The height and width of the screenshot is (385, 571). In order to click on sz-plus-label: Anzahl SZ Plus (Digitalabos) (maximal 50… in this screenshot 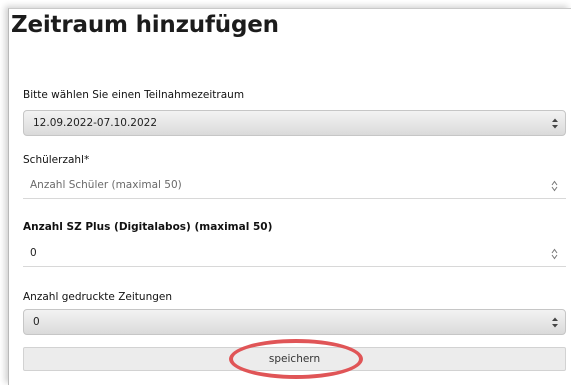, I will do `click(148, 227)`.